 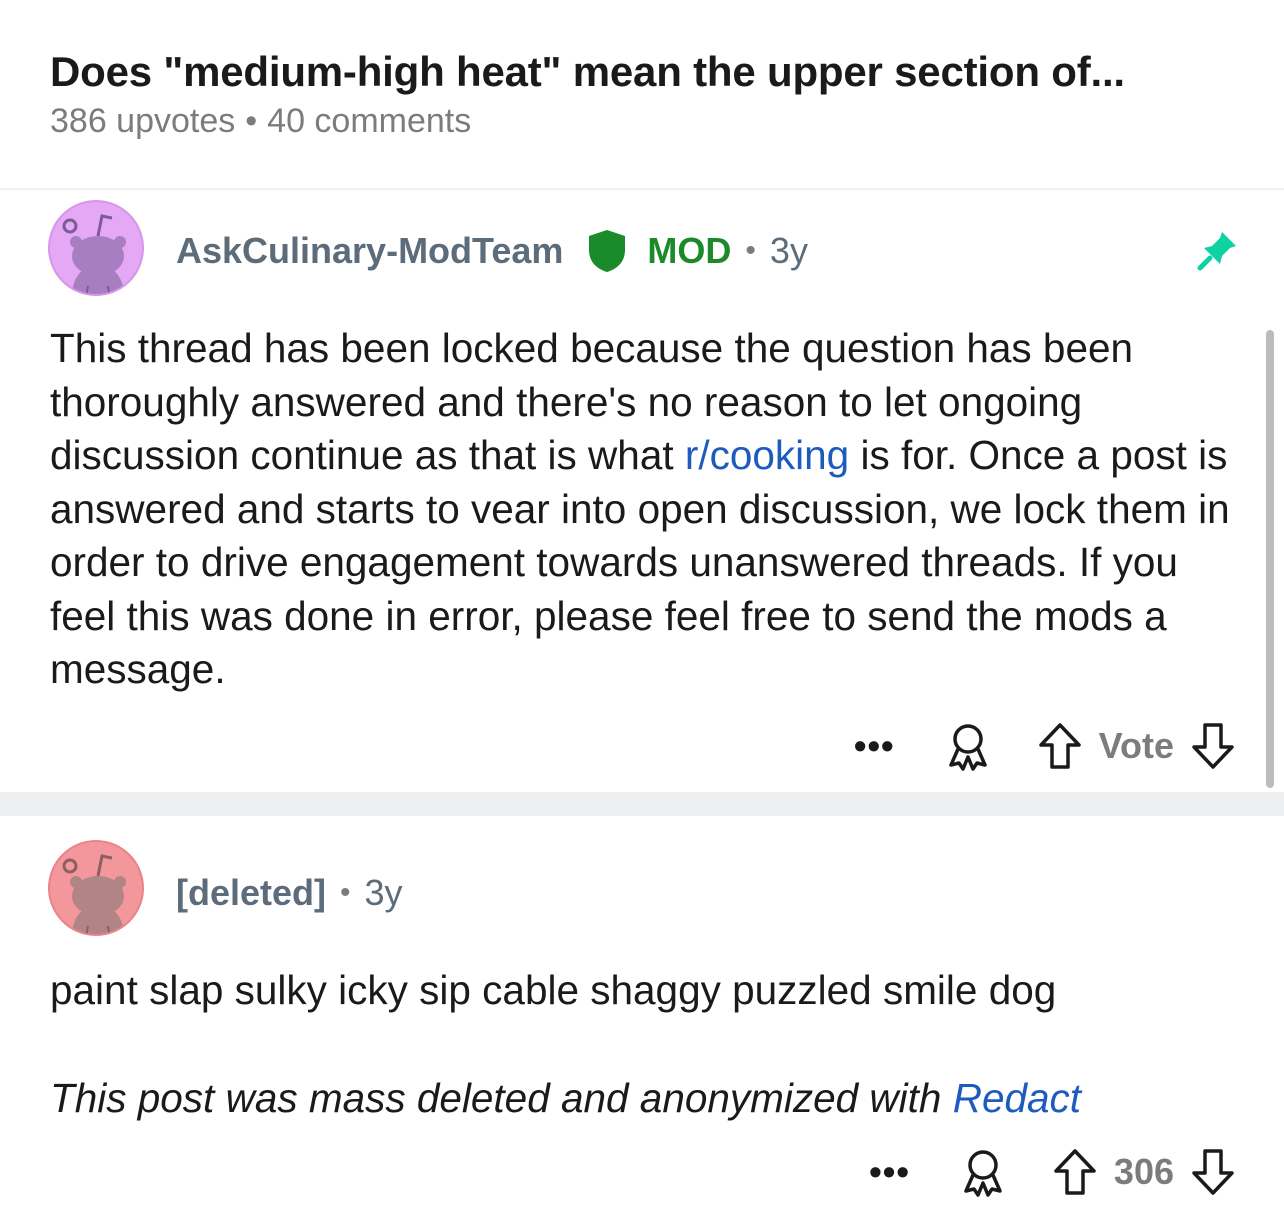 What do you see at coordinates (689, 250) in the screenshot?
I see `mod-tag: MOD` at bounding box center [689, 250].